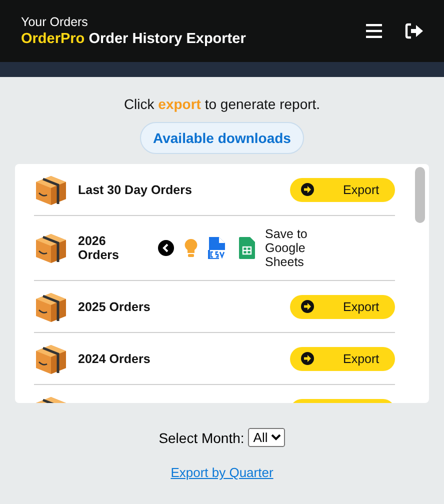 The height and width of the screenshot is (504, 444). I want to click on logout-icon, so click(414, 31).